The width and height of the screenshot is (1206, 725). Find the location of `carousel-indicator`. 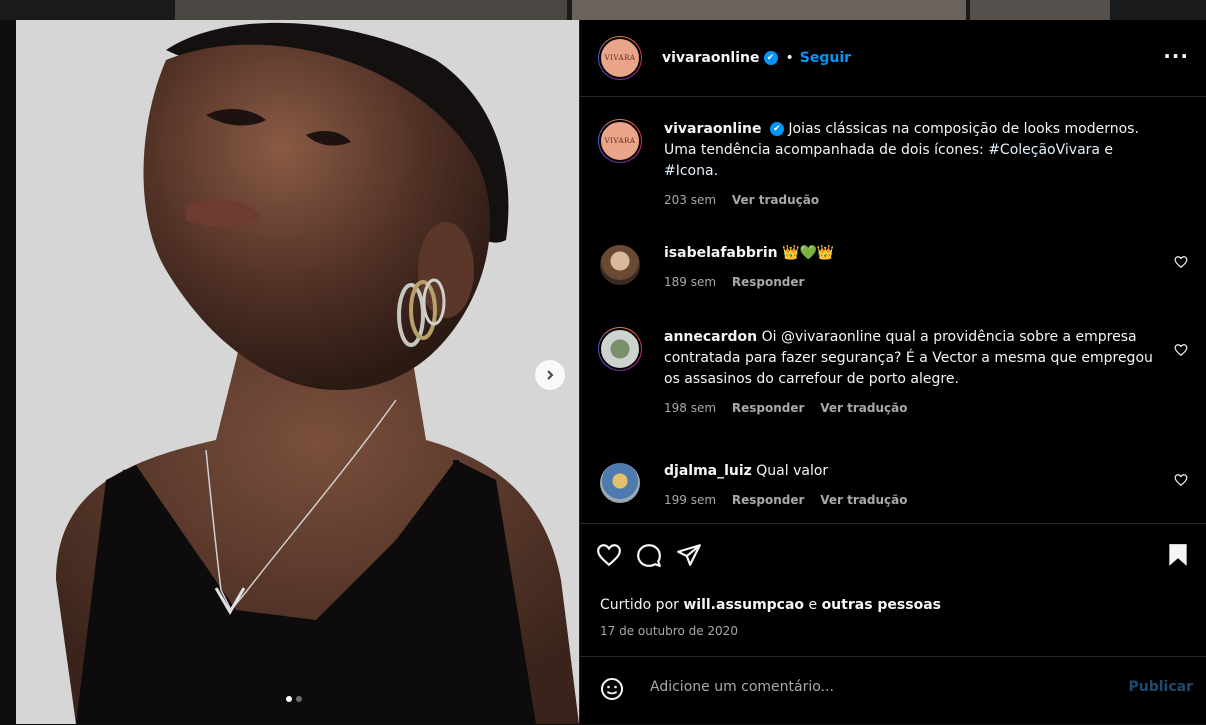

carousel-indicator is located at coordinates (294, 699).